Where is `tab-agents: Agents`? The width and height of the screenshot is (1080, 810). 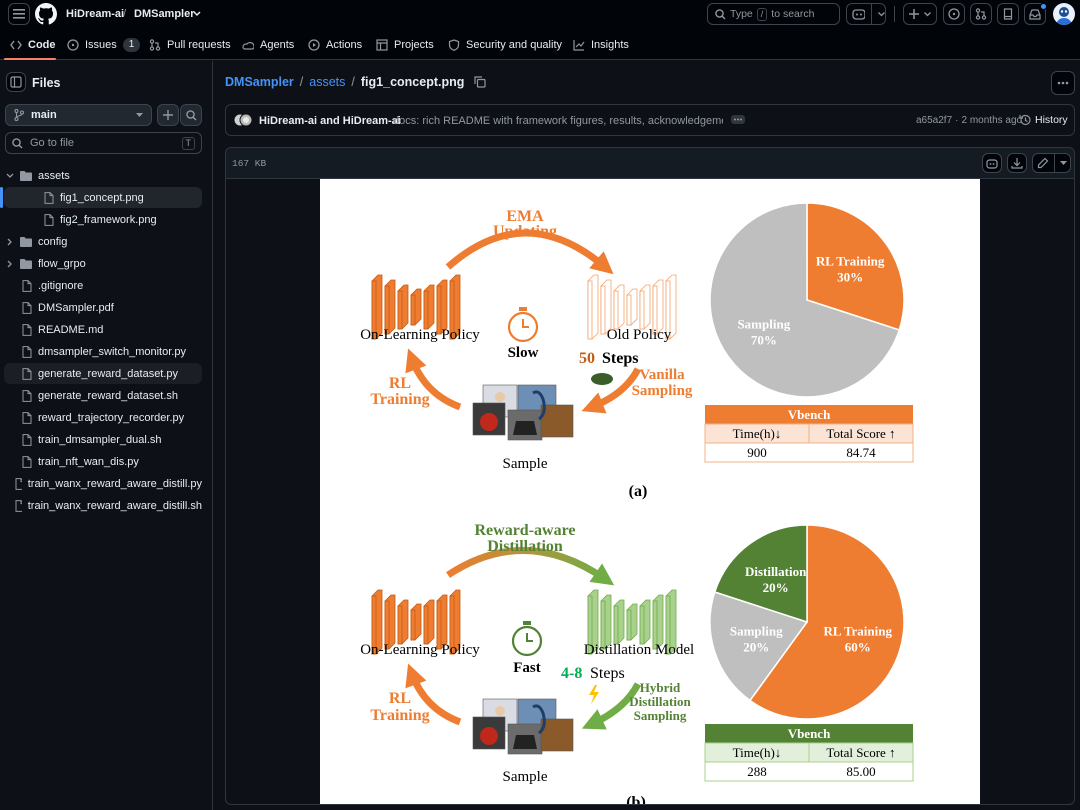
tab-agents: Agents is located at coordinates (268, 45).